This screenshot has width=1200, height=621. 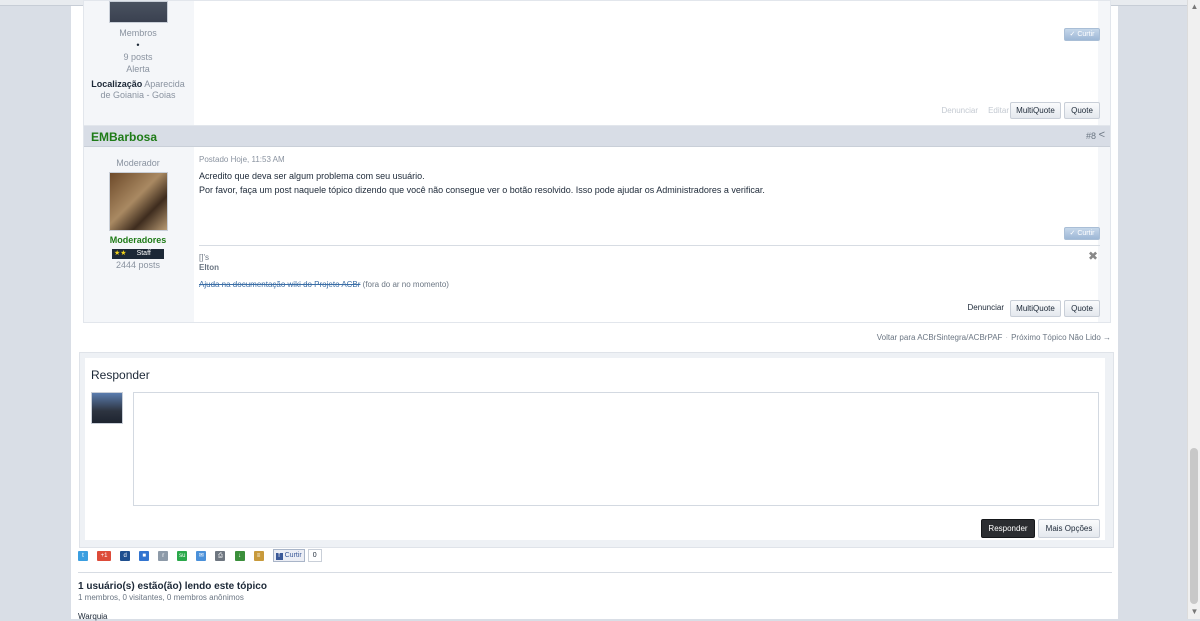 I want to click on member-group: Moderadores, so click(x=138, y=240).